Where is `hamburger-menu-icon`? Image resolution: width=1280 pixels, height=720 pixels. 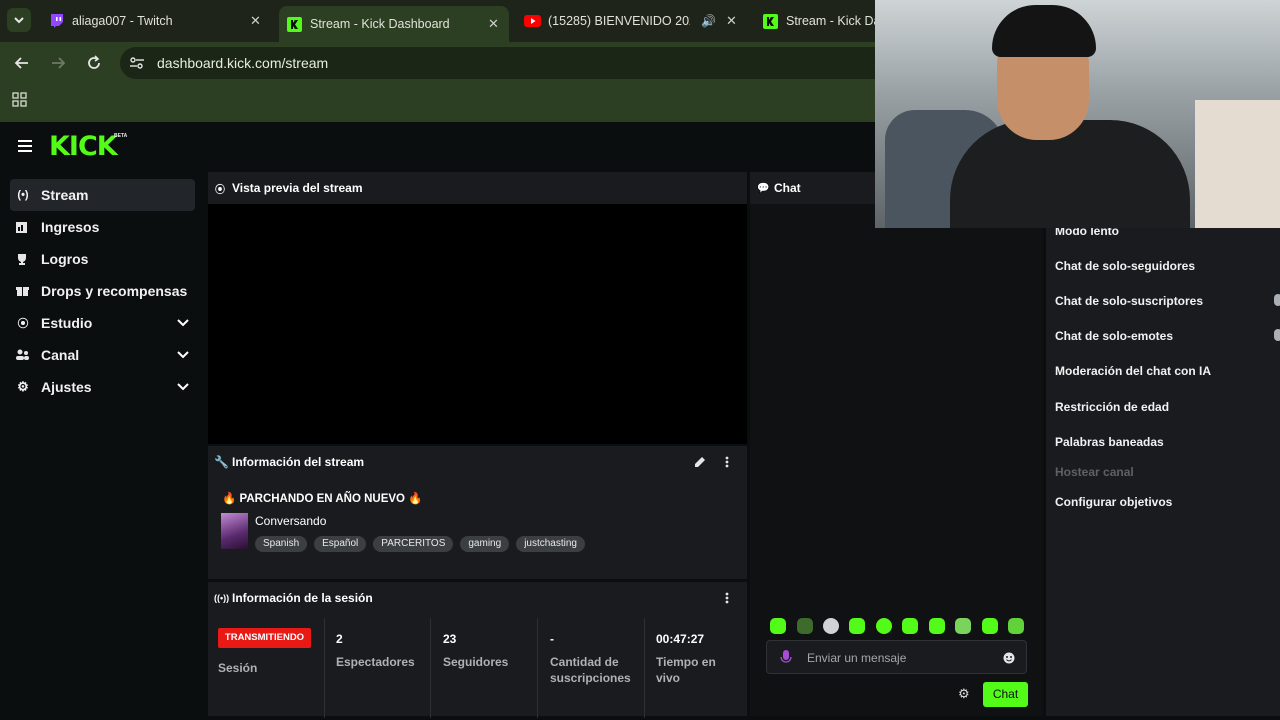 hamburger-menu-icon is located at coordinates (26, 146).